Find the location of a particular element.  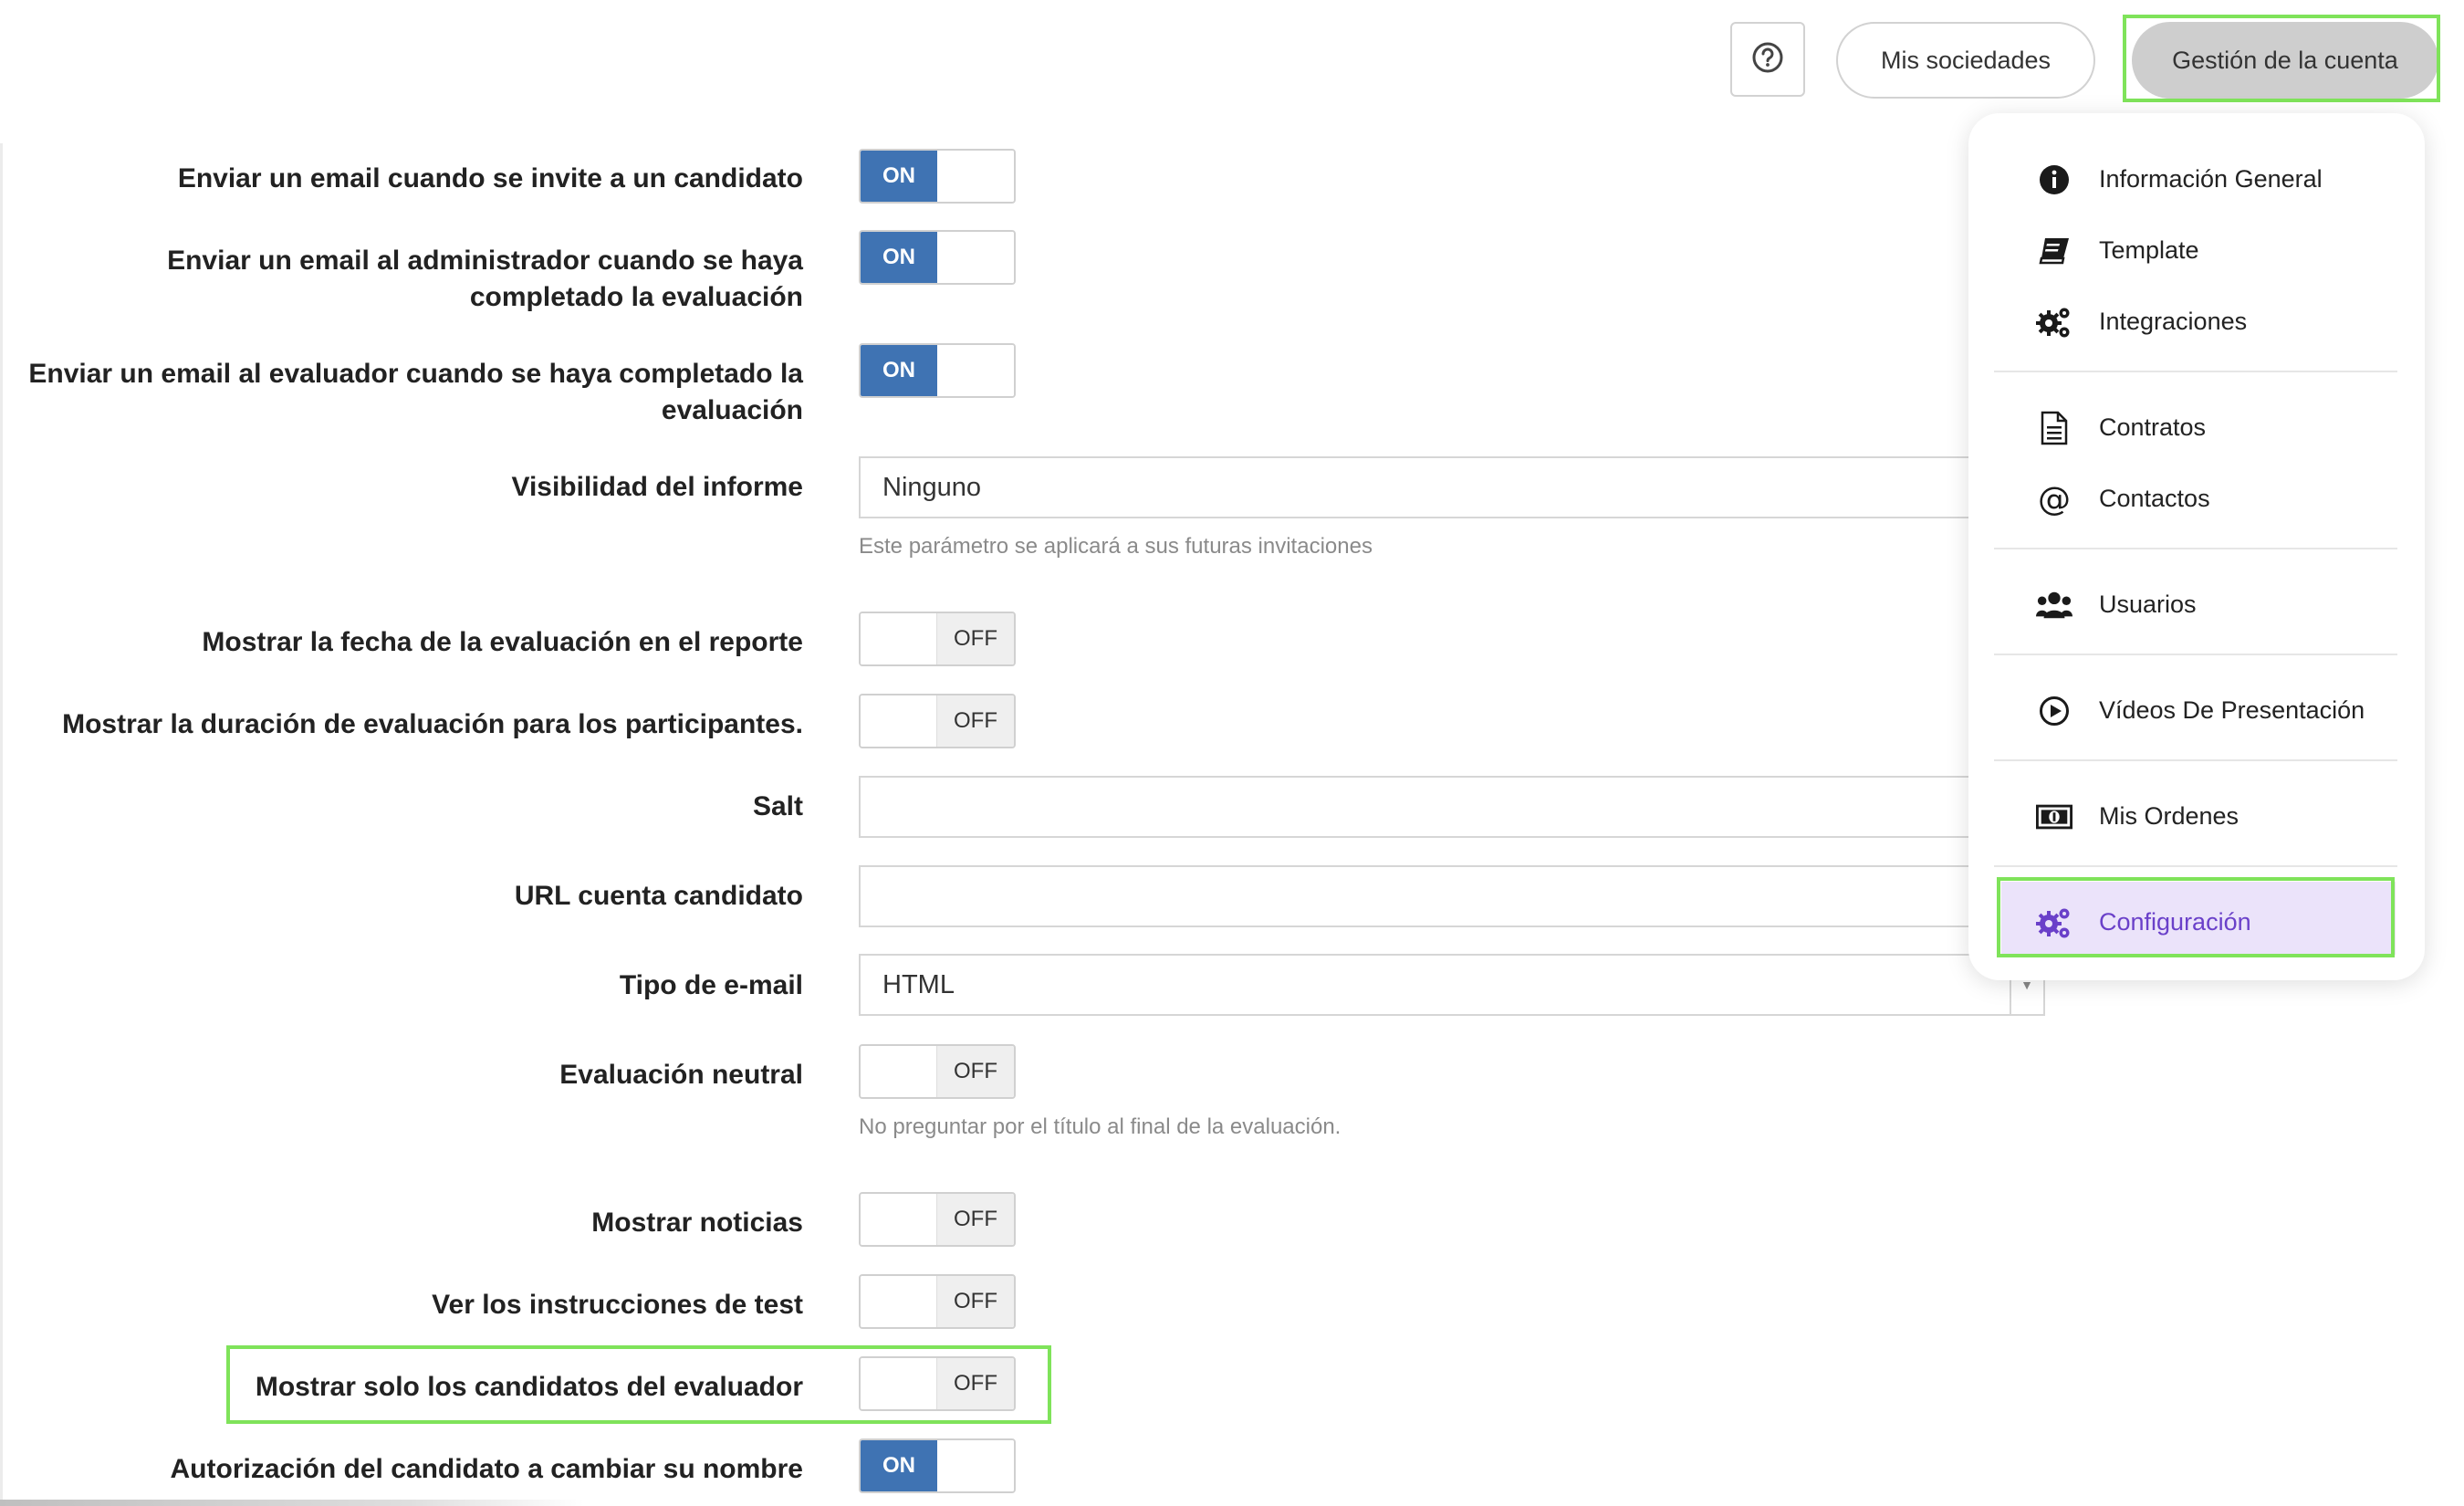

show-duration-toggle: OFF is located at coordinates (937, 721).